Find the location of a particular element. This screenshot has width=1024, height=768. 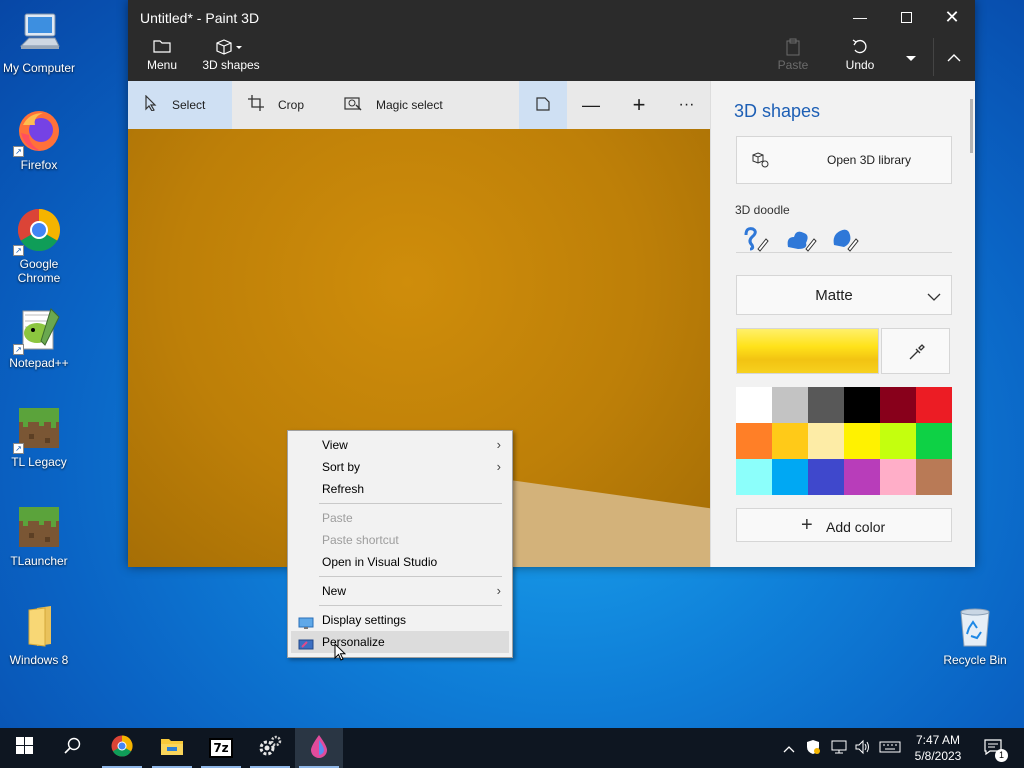

taskbar-file-explorer is located at coordinates (172, 748).